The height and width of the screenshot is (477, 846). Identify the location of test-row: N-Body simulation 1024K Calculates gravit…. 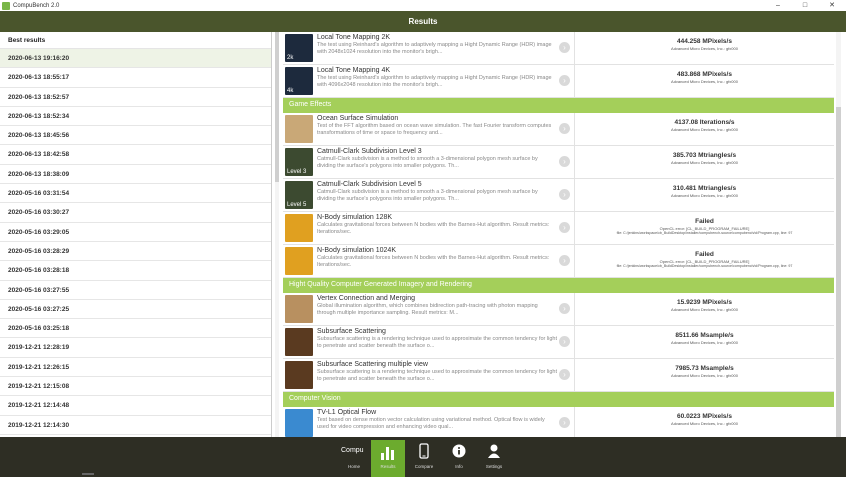
(558, 261).